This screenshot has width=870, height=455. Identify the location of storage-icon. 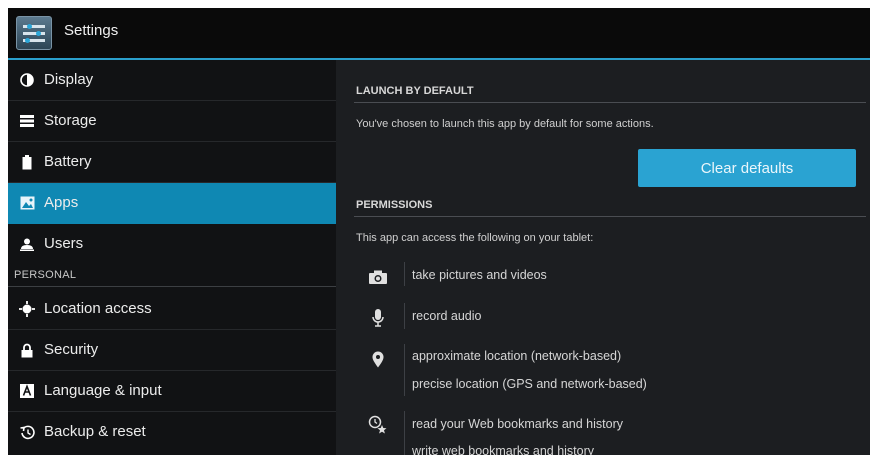
(27, 121).